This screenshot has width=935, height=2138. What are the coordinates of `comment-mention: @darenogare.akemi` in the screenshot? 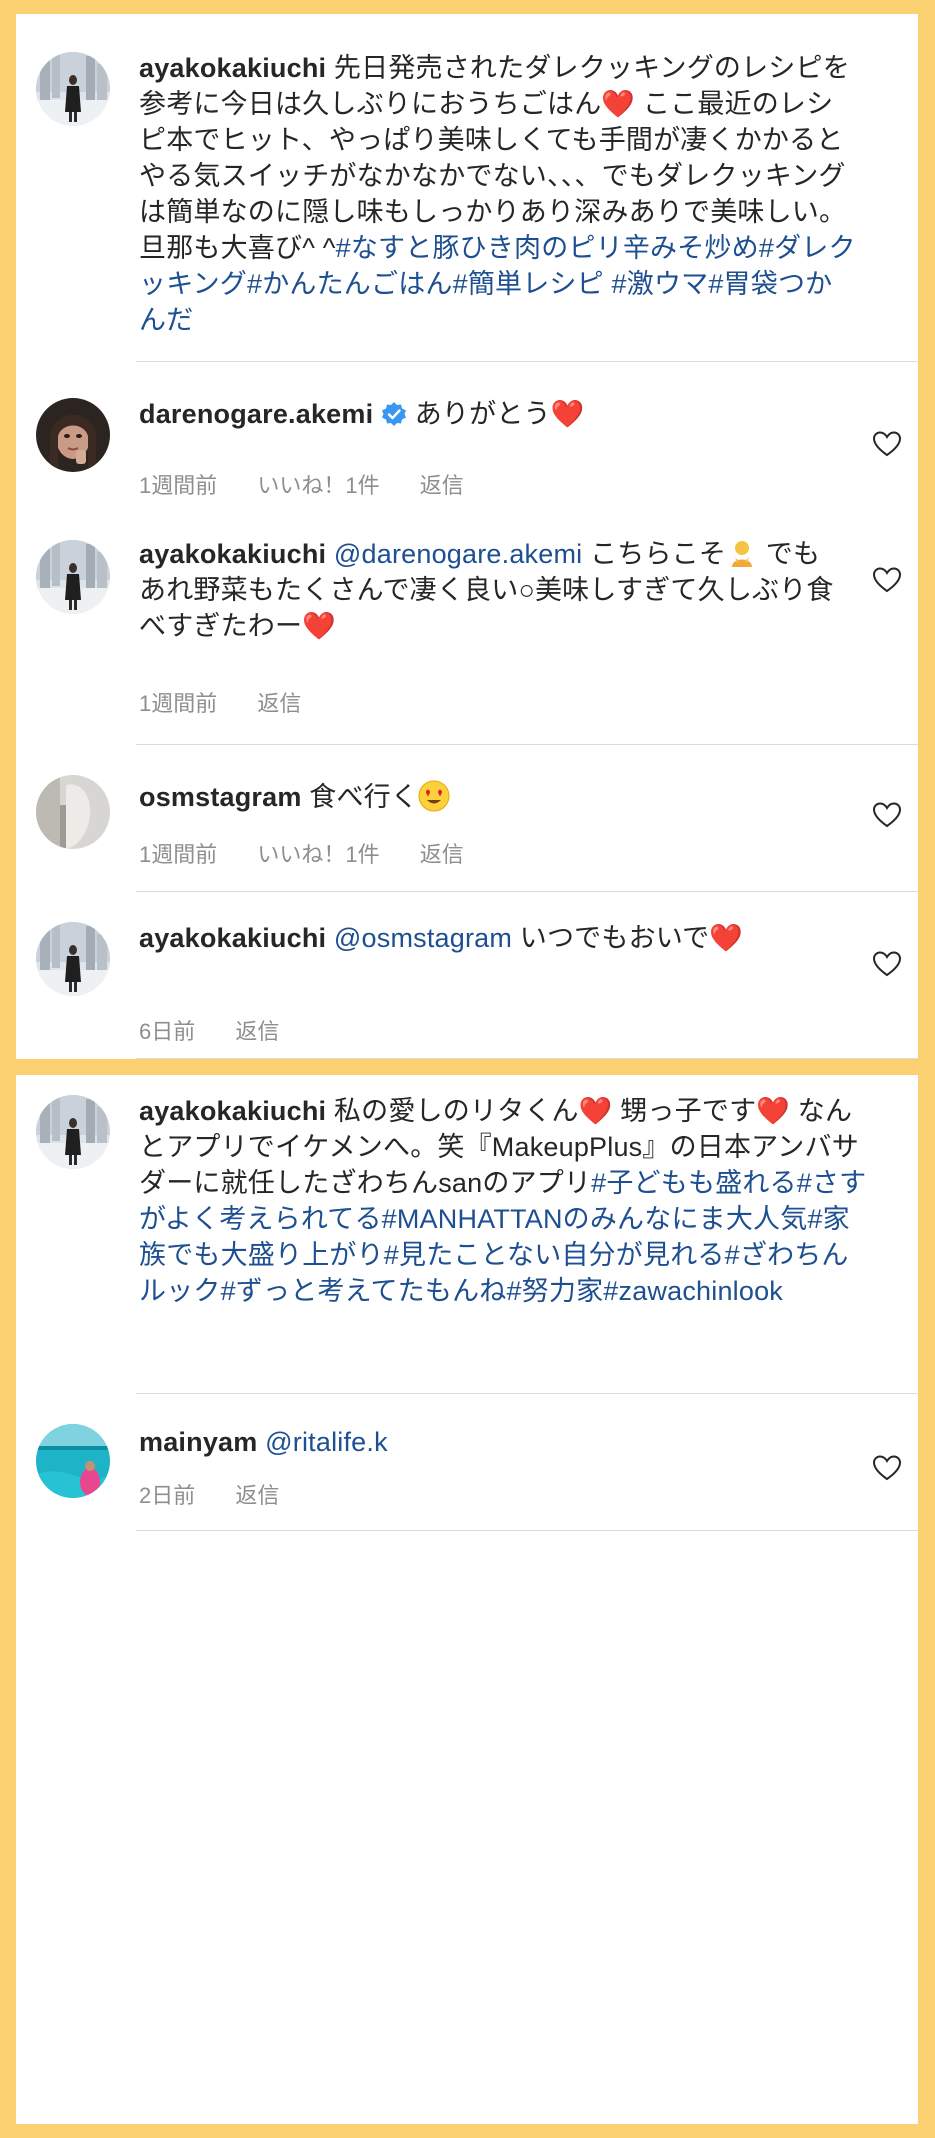 It's located at (458, 554).